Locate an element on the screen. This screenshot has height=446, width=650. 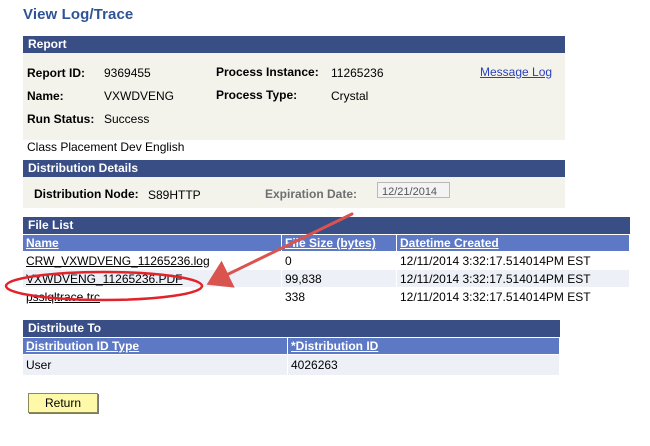
distribution-id-type-column-header: Distribution ID Type is located at coordinates (155, 346).